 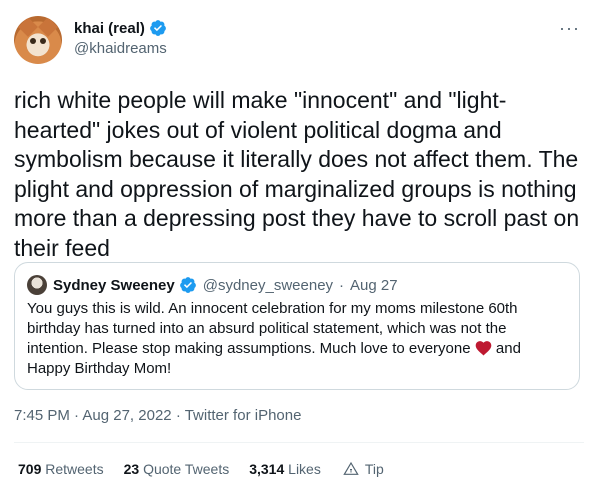 What do you see at coordinates (42, 415) in the screenshot?
I see `tweet-time: 7:45 PM` at bounding box center [42, 415].